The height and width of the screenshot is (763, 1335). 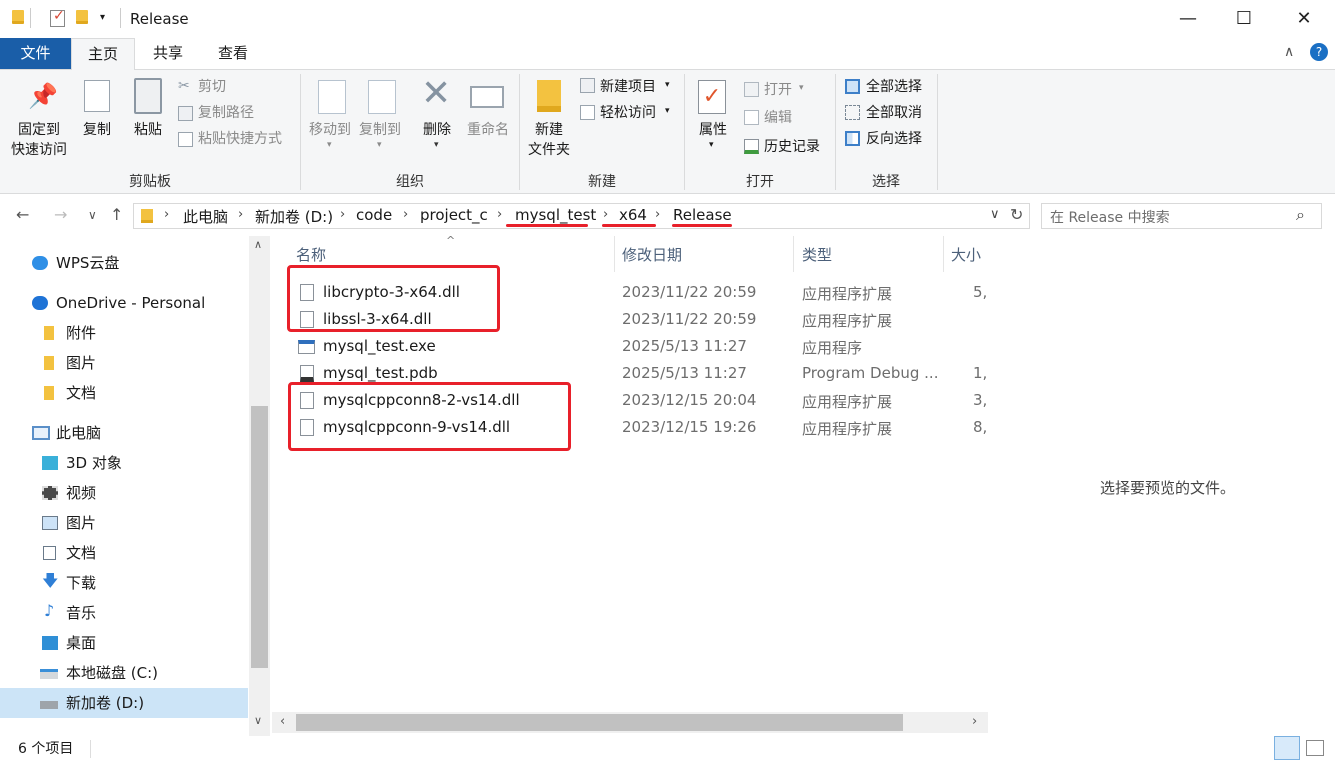 I want to click on nav-item-attachments: 附件, so click(x=124, y=333).